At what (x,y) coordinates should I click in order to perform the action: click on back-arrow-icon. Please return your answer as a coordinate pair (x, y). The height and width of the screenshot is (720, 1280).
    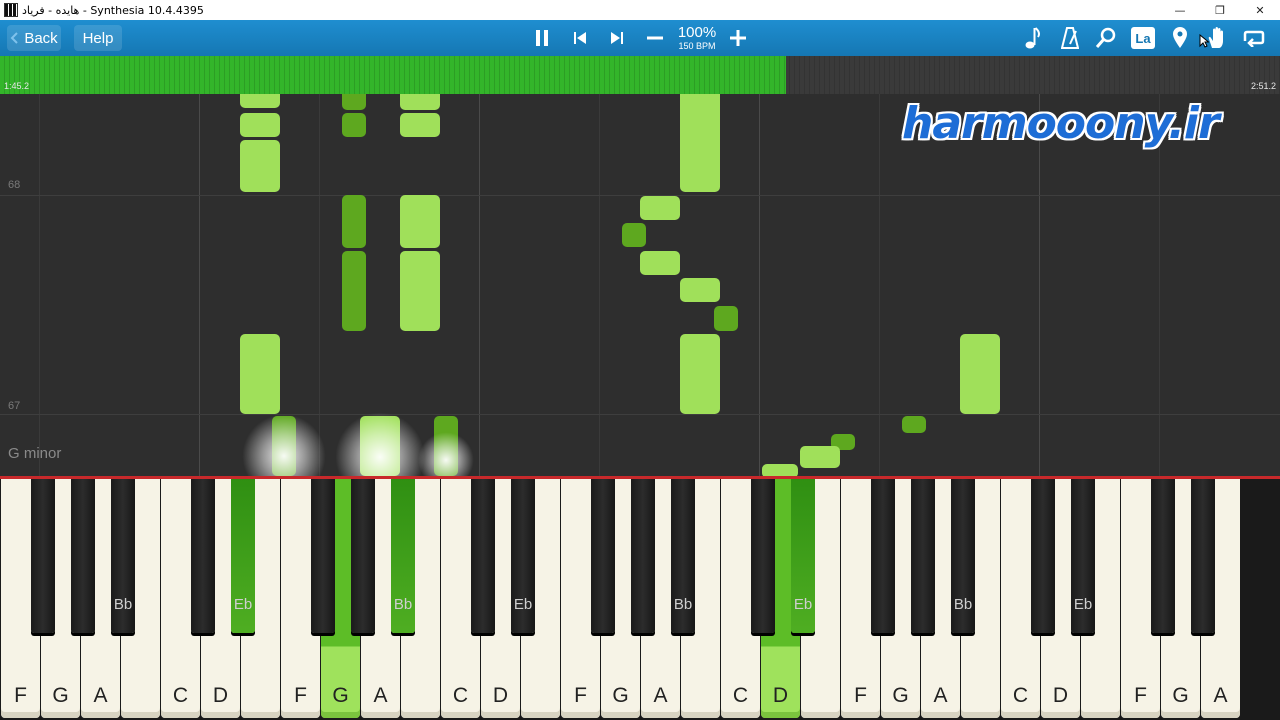
    Looking at the image, I should click on (14, 38).